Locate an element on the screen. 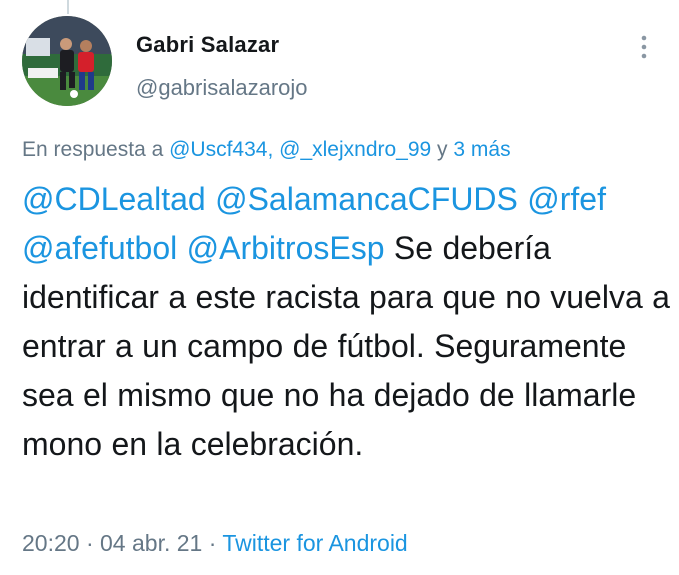  more-vertical-icon is located at coordinates (644, 47).